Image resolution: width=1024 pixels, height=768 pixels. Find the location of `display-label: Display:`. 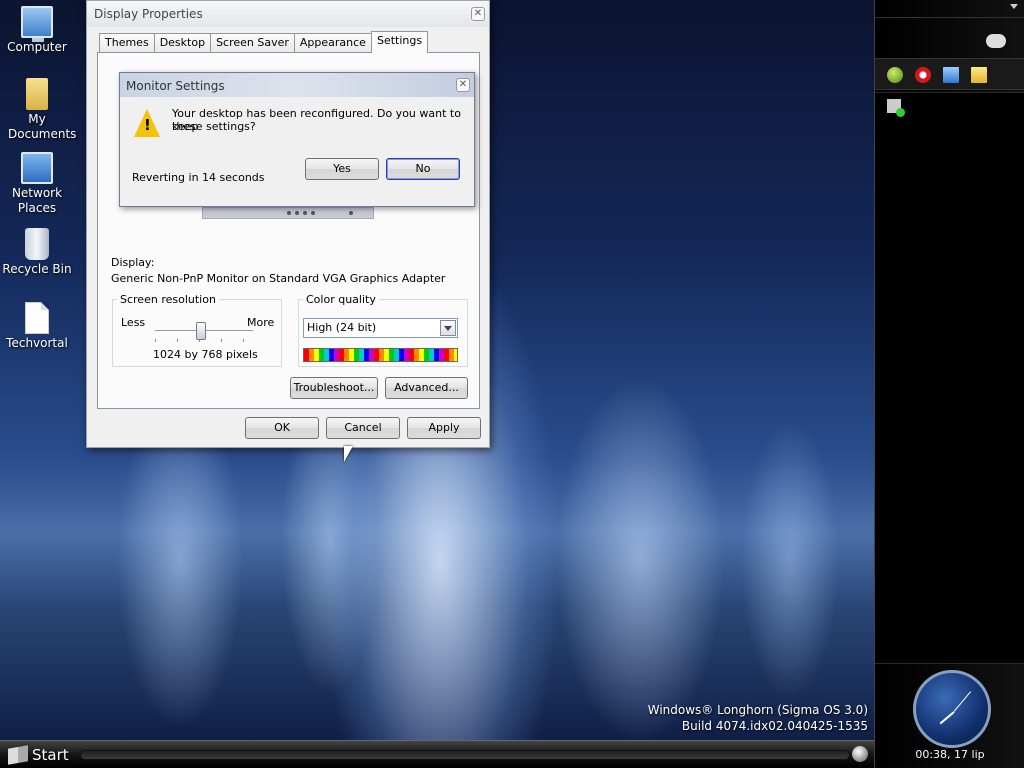

display-label: Display: is located at coordinates (133, 262).